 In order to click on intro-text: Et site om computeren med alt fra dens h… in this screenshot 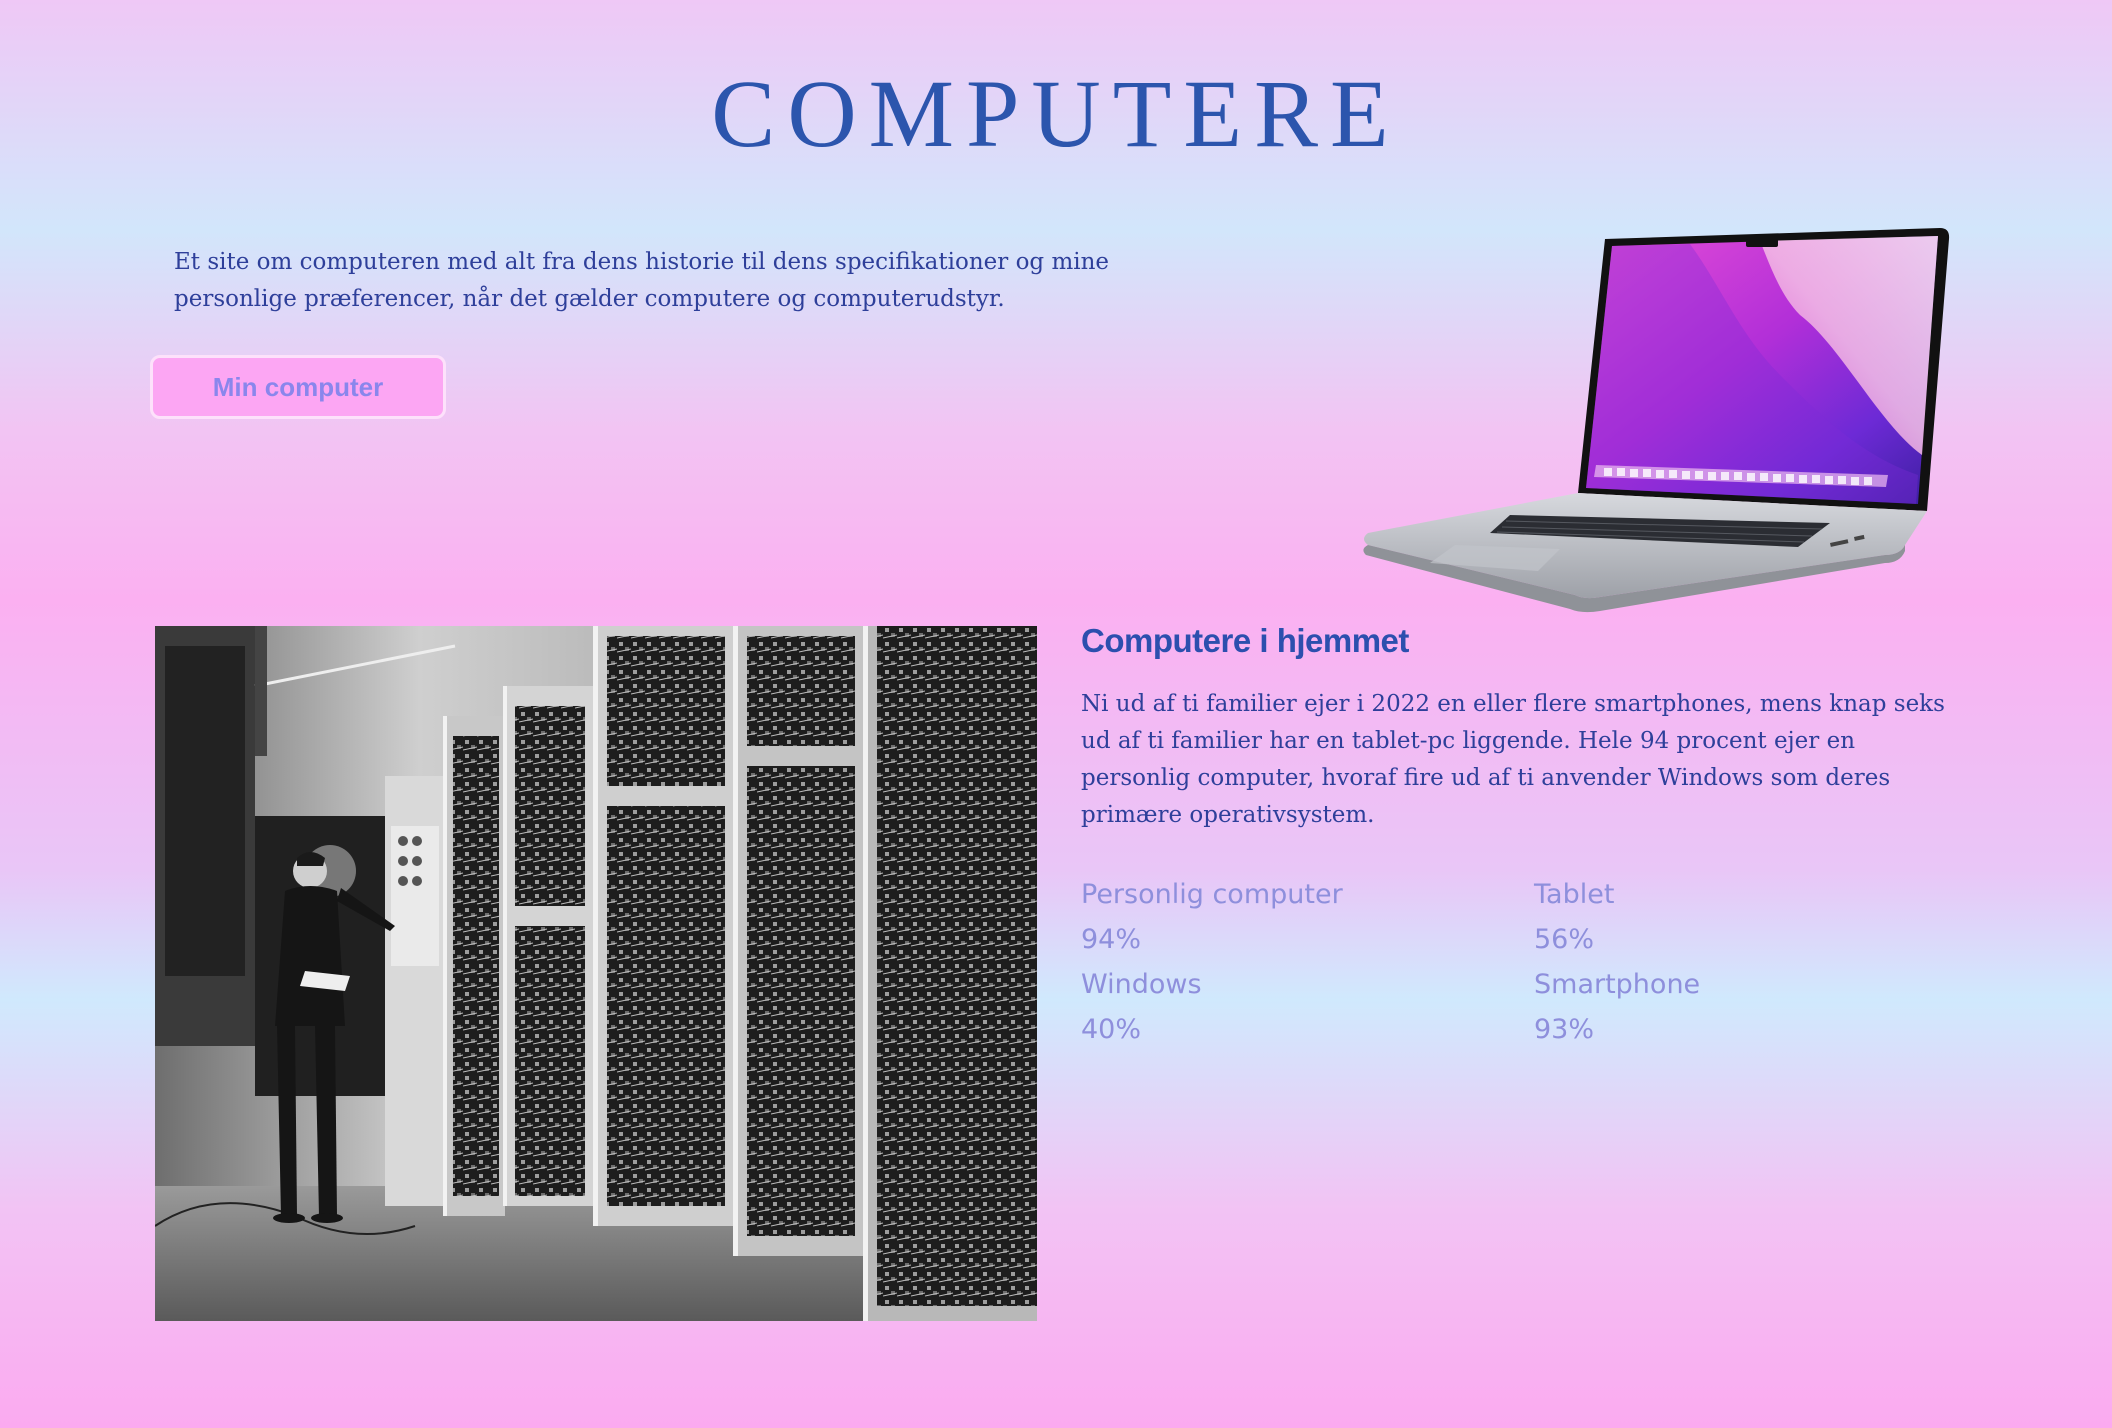, I will do `click(642, 280)`.